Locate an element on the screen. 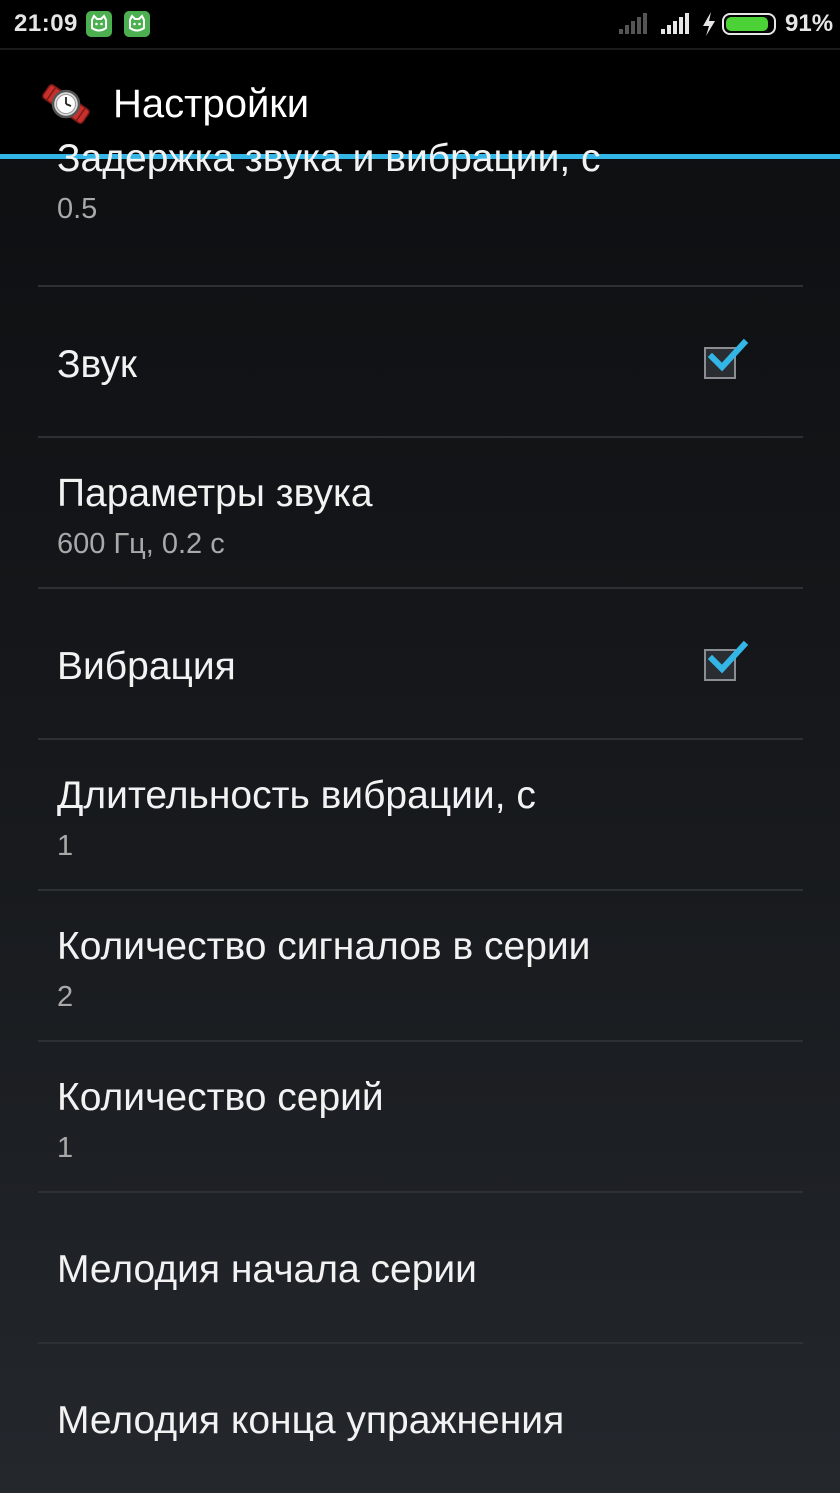 The image size is (840, 1493). pref-title: Мелодия конца упражнения is located at coordinates (311, 1420).